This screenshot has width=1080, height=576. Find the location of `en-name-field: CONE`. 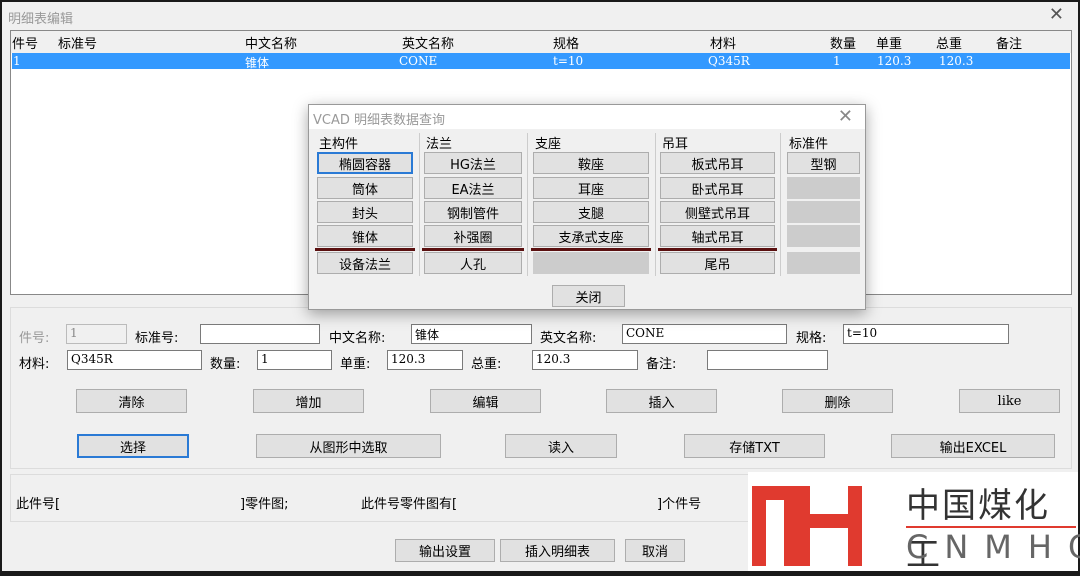

en-name-field: CONE is located at coordinates (704, 334).